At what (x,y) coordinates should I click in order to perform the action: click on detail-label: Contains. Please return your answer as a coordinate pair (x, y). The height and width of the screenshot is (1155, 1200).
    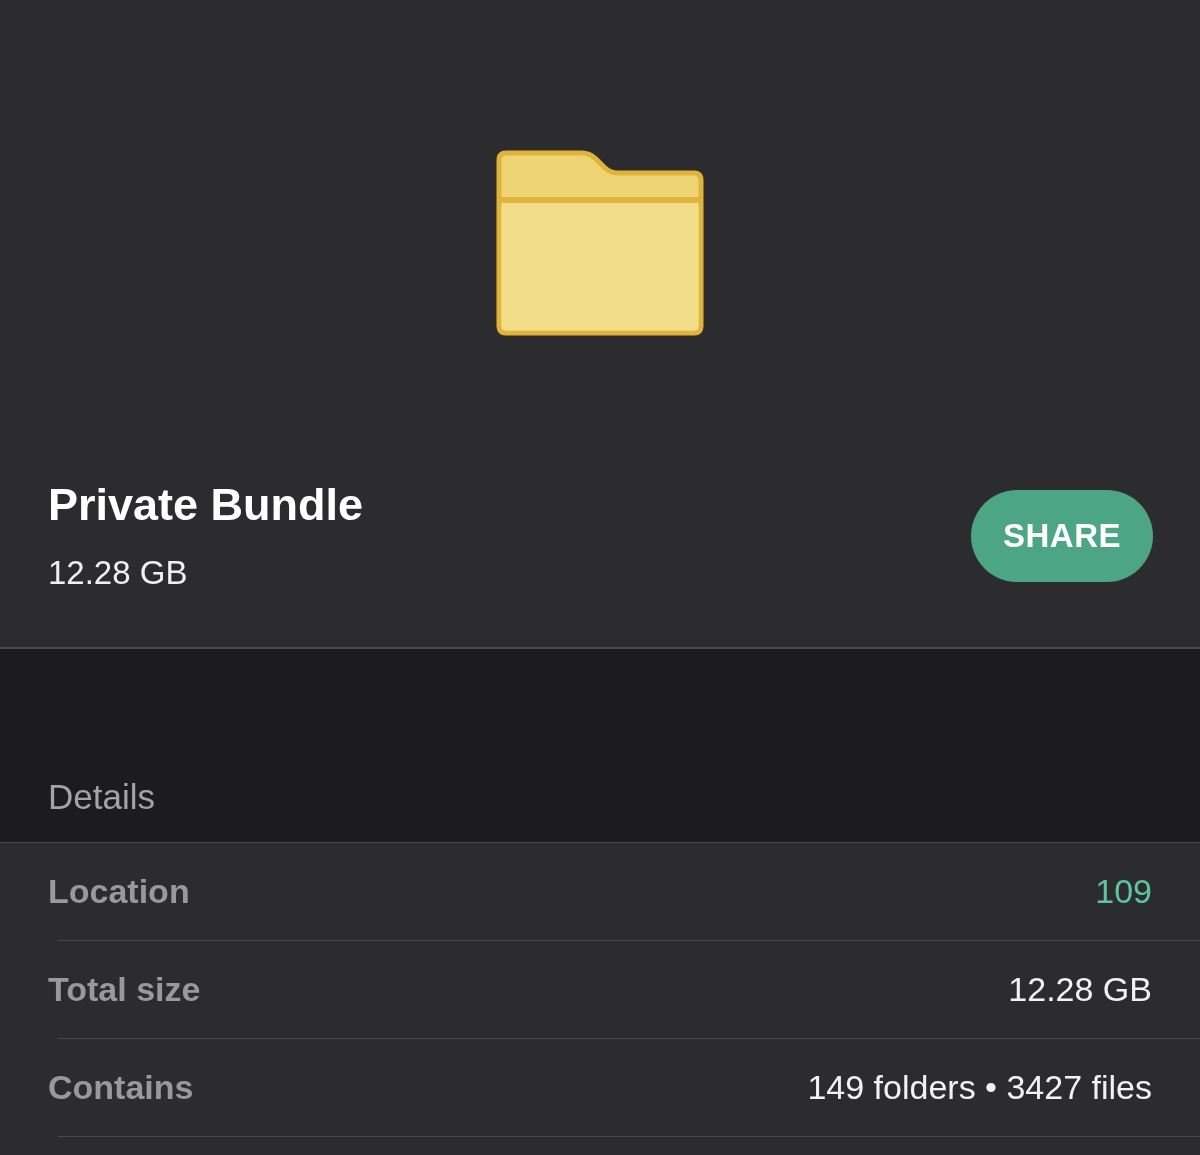
    Looking at the image, I should click on (121, 1087).